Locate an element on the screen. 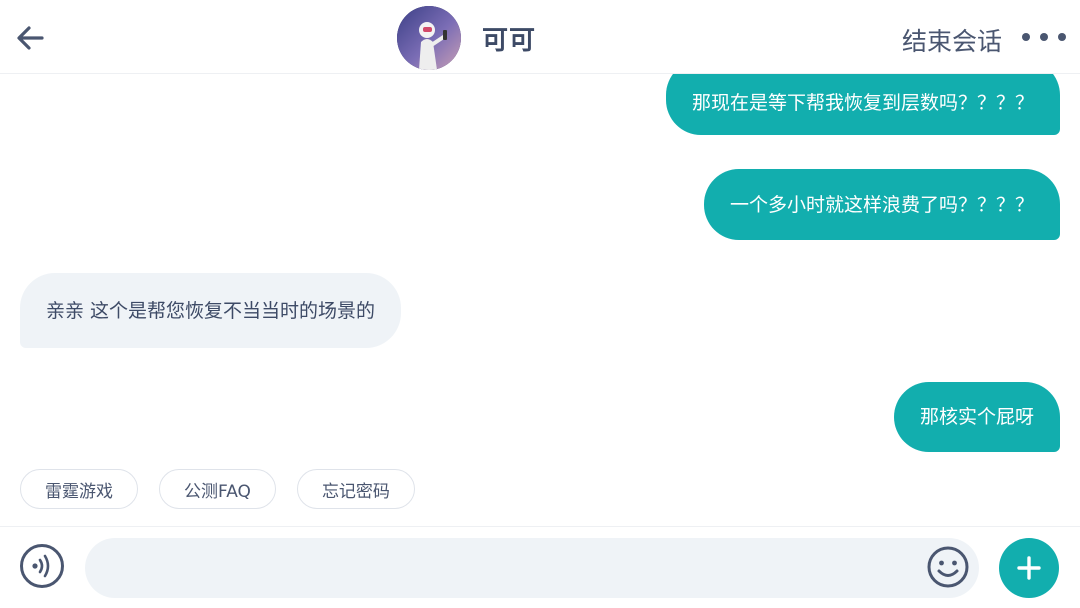 This screenshot has width=1080, height=608. message-bubble-outgoing: 一个多小时就这样浪费了吗？？？？ is located at coordinates (881, 204).